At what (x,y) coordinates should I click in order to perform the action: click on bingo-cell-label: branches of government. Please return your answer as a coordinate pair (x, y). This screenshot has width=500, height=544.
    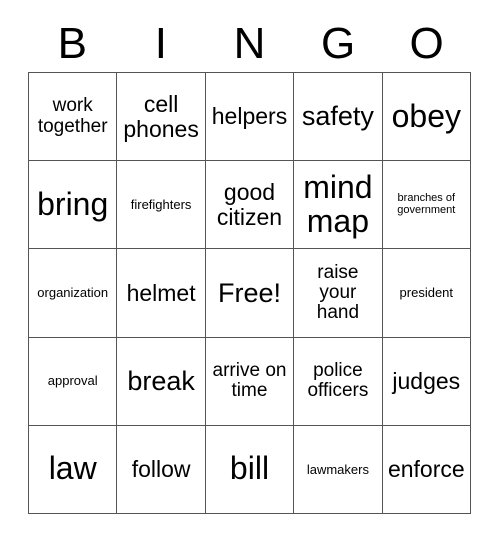
    Looking at the image, I should click on (426, 204).